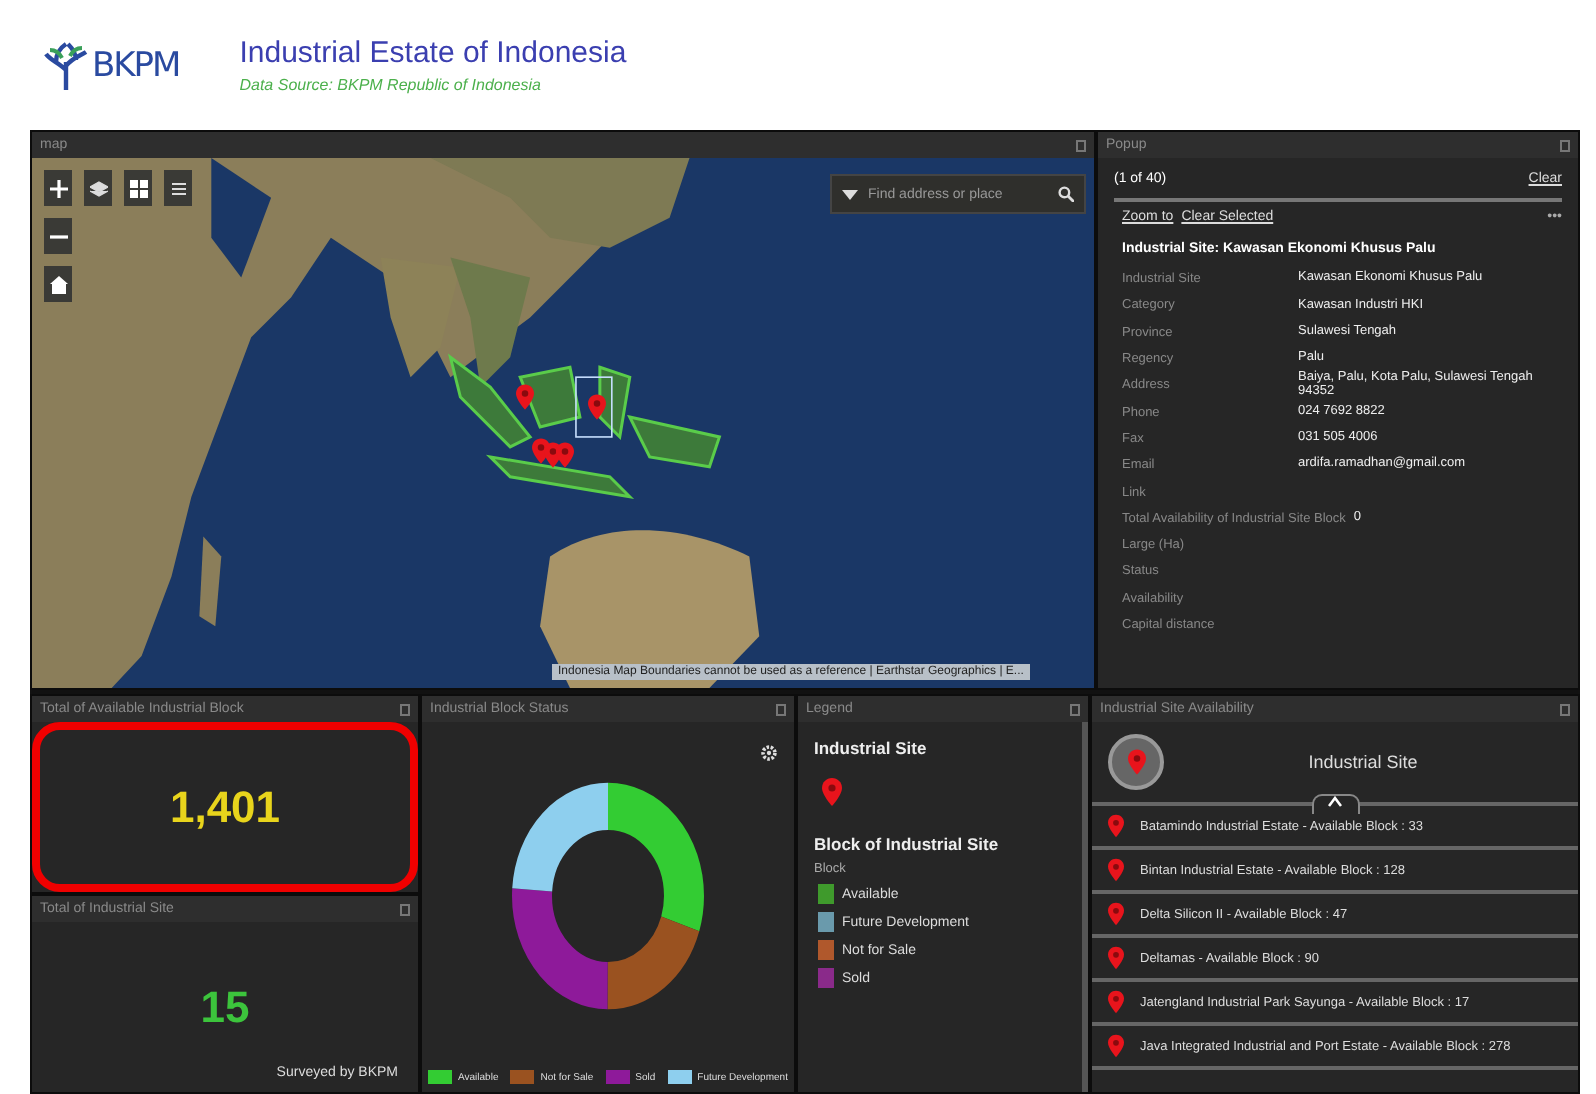 The height and width of the screenshot is (1094, 1596). I want to click on zoom-in-icon, so click(58, 188).